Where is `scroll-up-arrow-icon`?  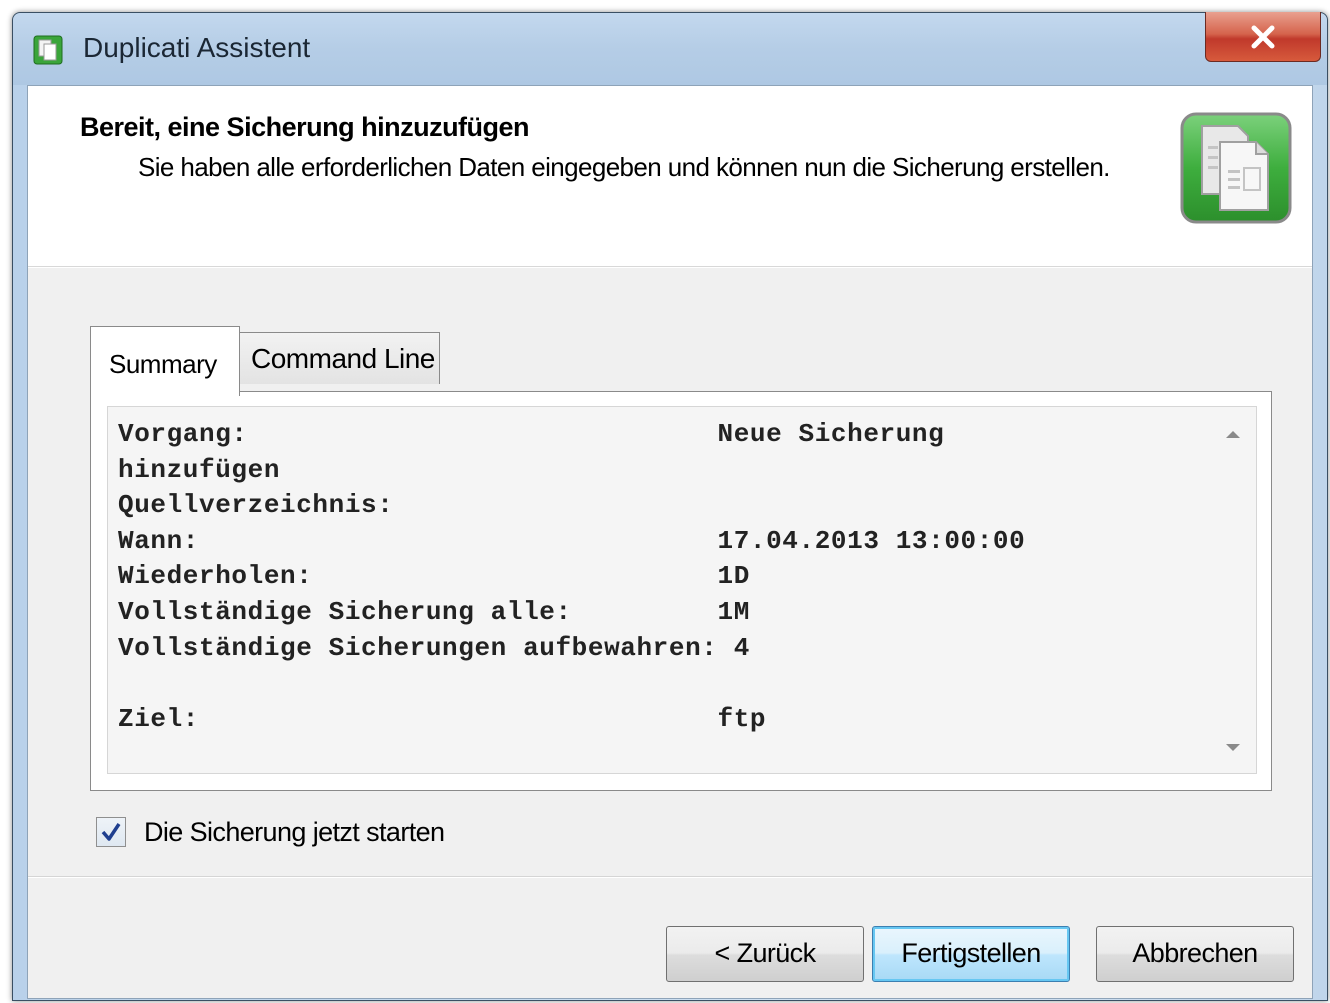 scroll-up-arrow-icon is located at coordinates (1233, 434).